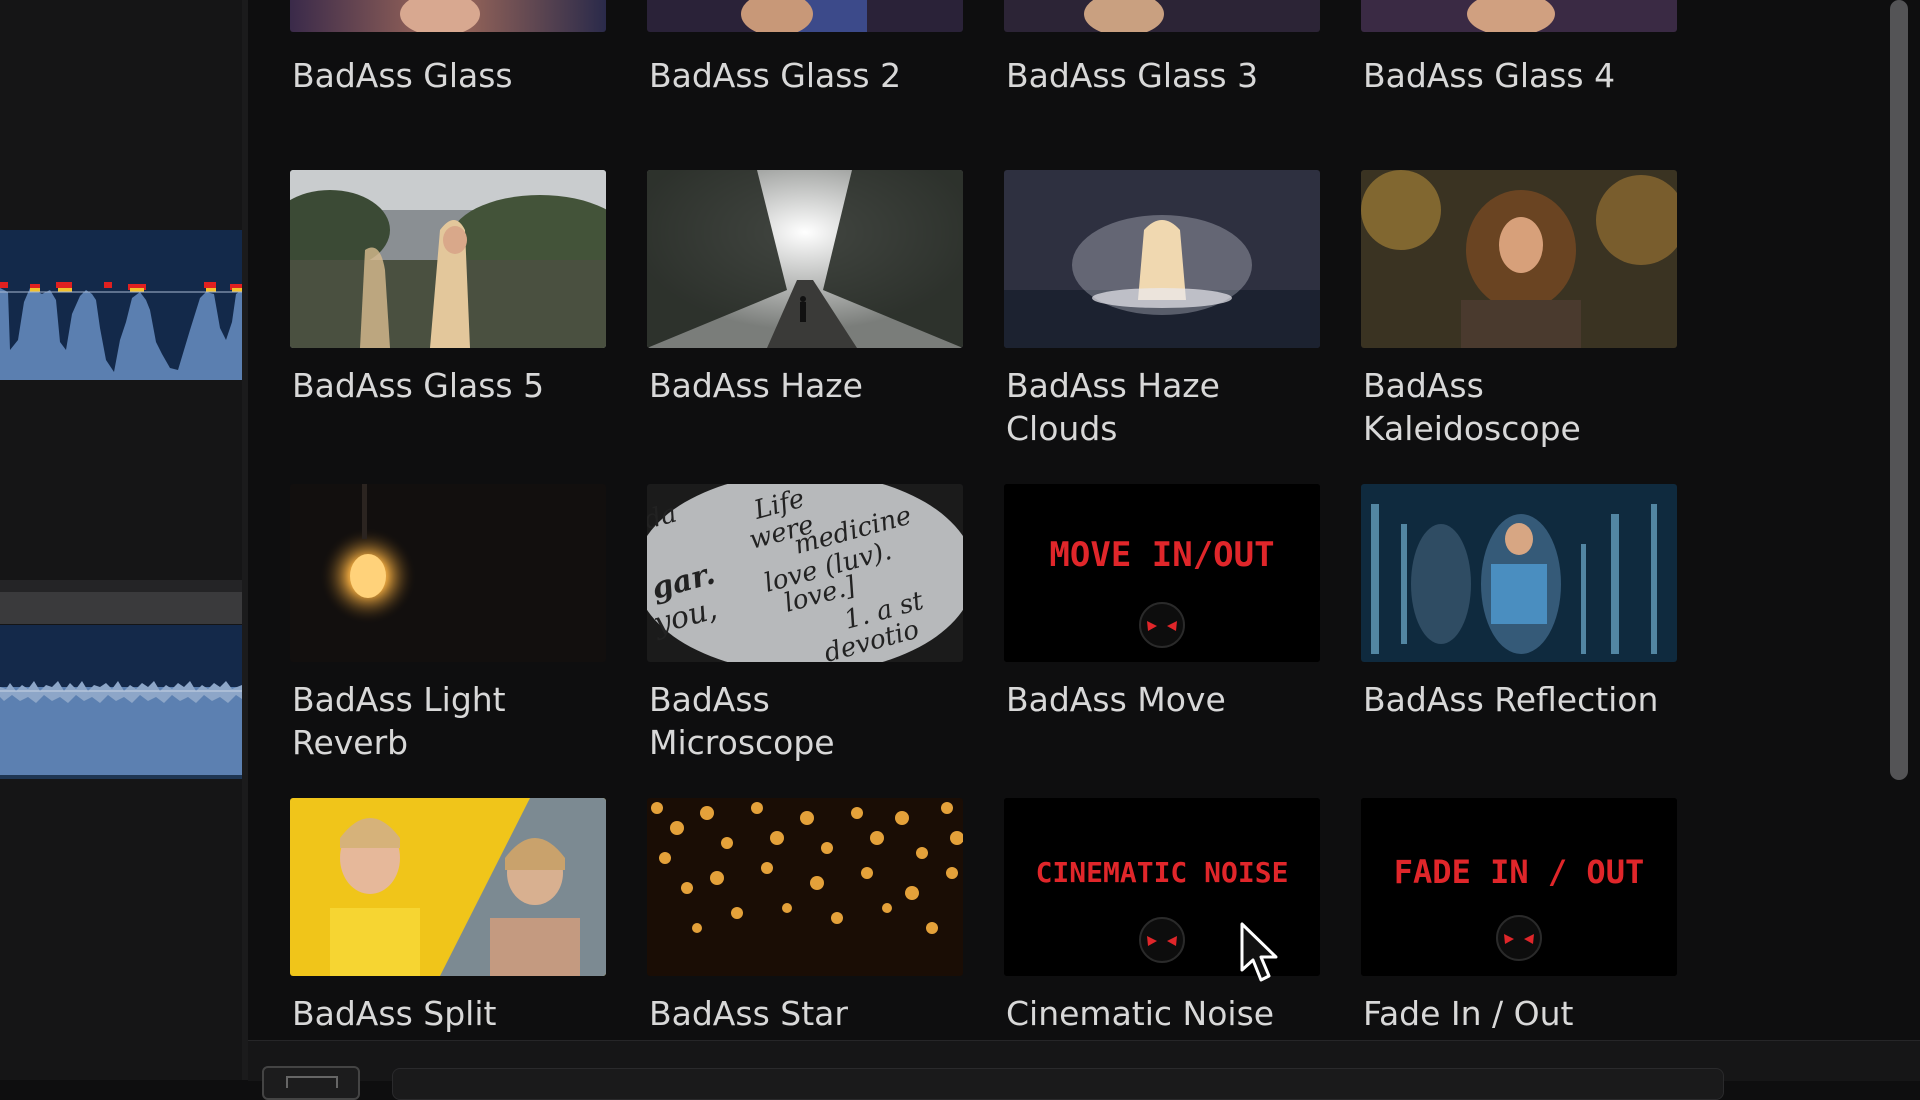  Describe the element at coordinates (402, 75) in the screenshot. I see `effect-label: BadAss Glass` at that location.